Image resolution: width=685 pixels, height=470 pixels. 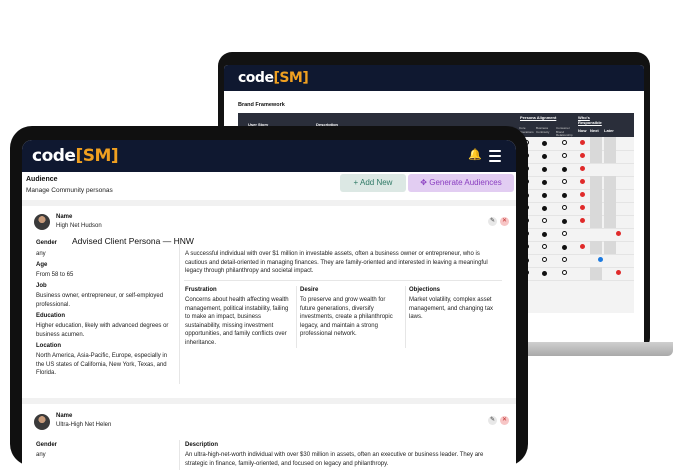 I want to click on laptop-base, so click(x=590, y=349).